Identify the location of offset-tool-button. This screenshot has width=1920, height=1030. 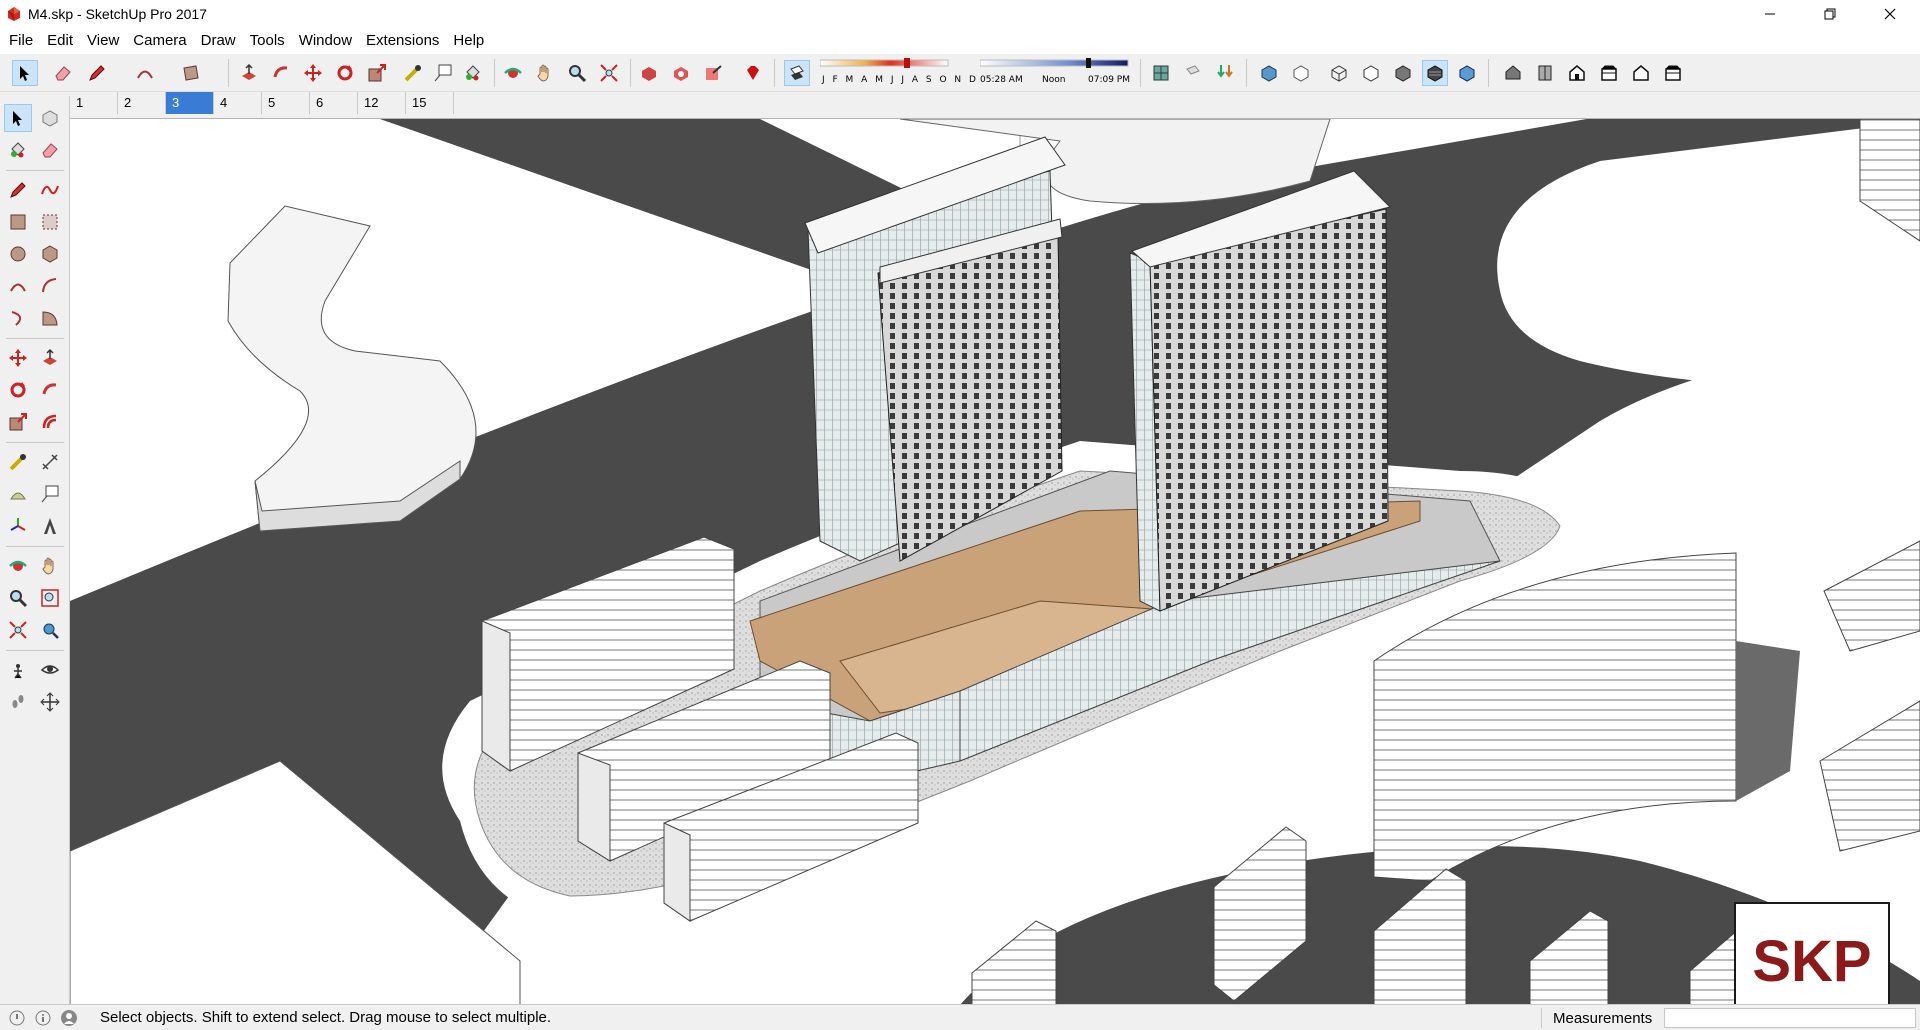
(50, 422).